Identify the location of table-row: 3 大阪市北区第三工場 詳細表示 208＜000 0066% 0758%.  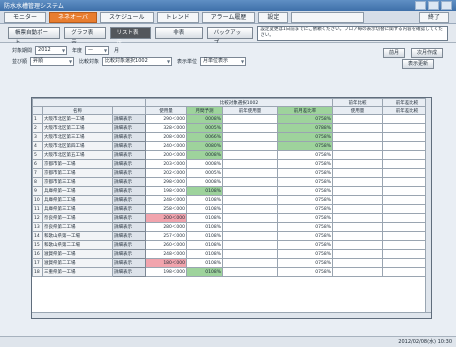
(231, 137).